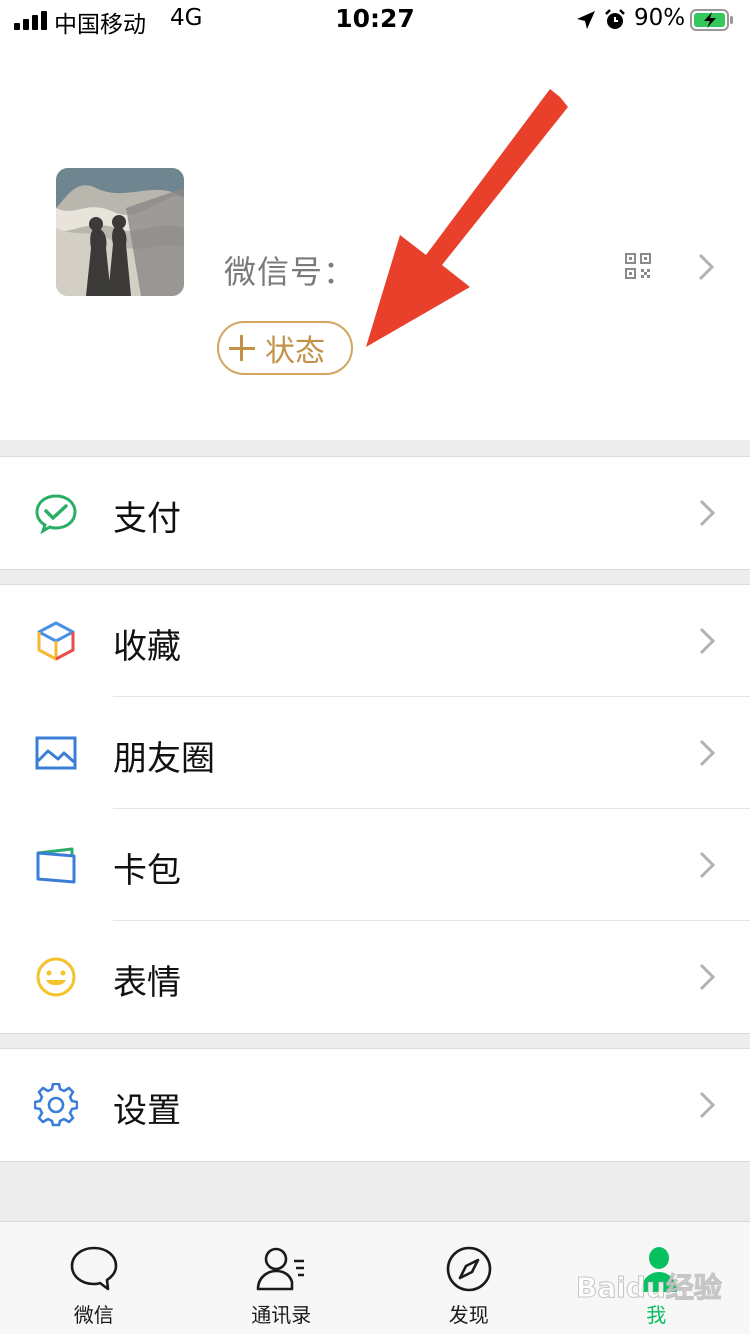 The image size is (750, 1334). I want to click on menu-group-pay: 支付, so click(375, 513).